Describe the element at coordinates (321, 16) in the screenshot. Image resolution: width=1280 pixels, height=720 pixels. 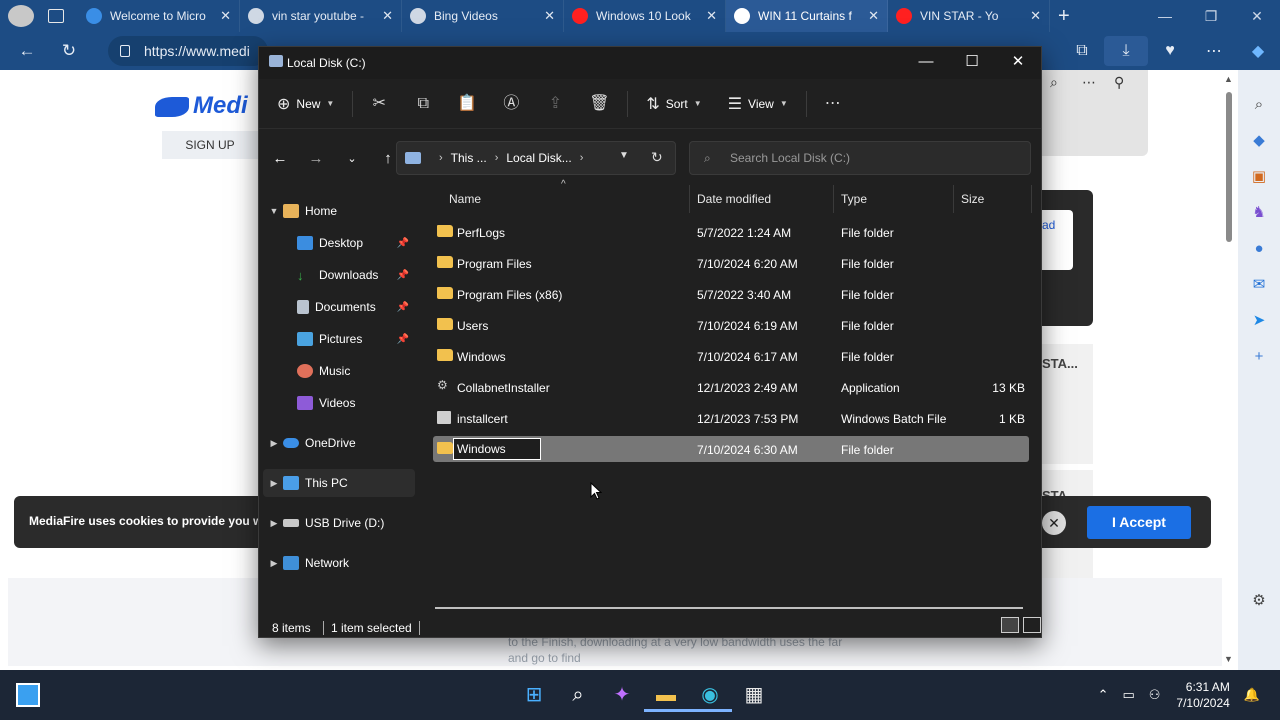
I see `browser-tab: vin star youtube - ✕` at that location.